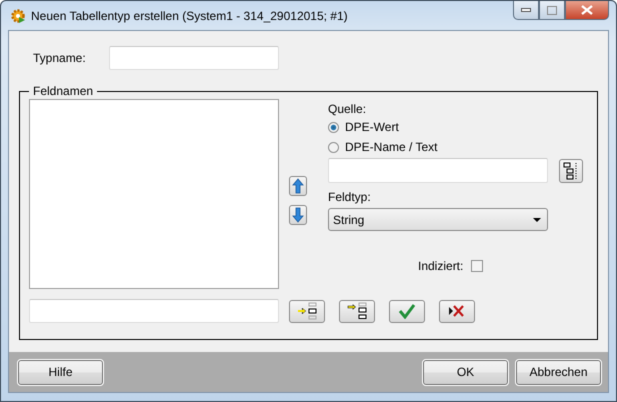  I want to click on typname-label: Typname:, so click(60, 58).